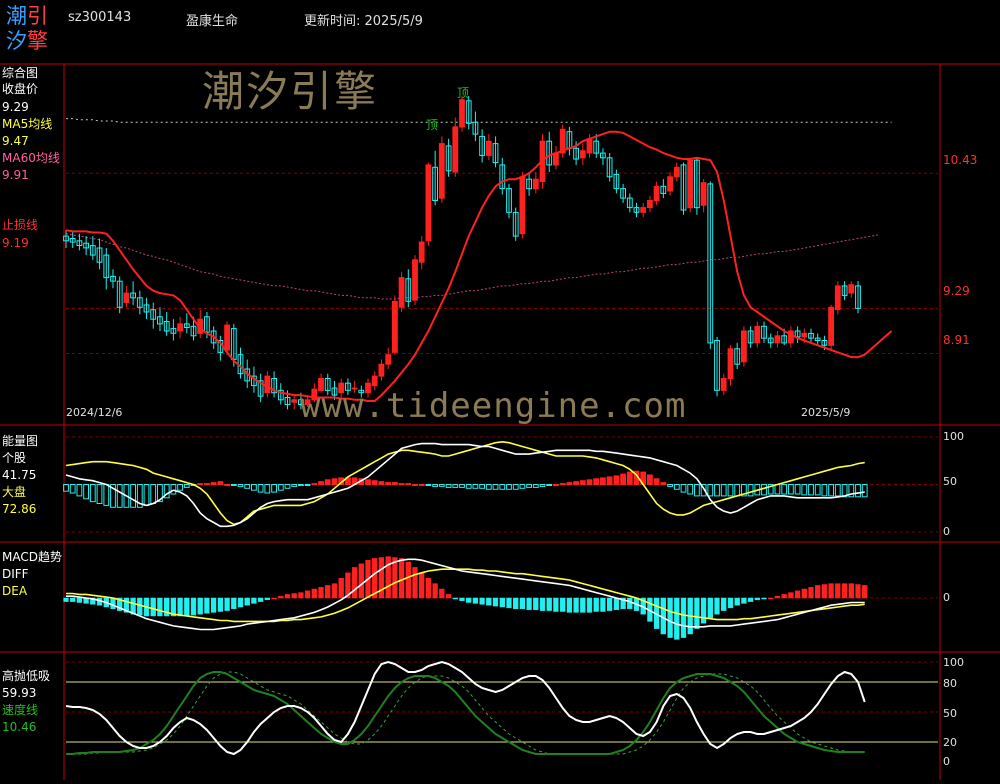  What do you see at coordinates (37, 41) in the screenshot?
I see `logo-char-4: 擎` at bounding box center [37, 41].